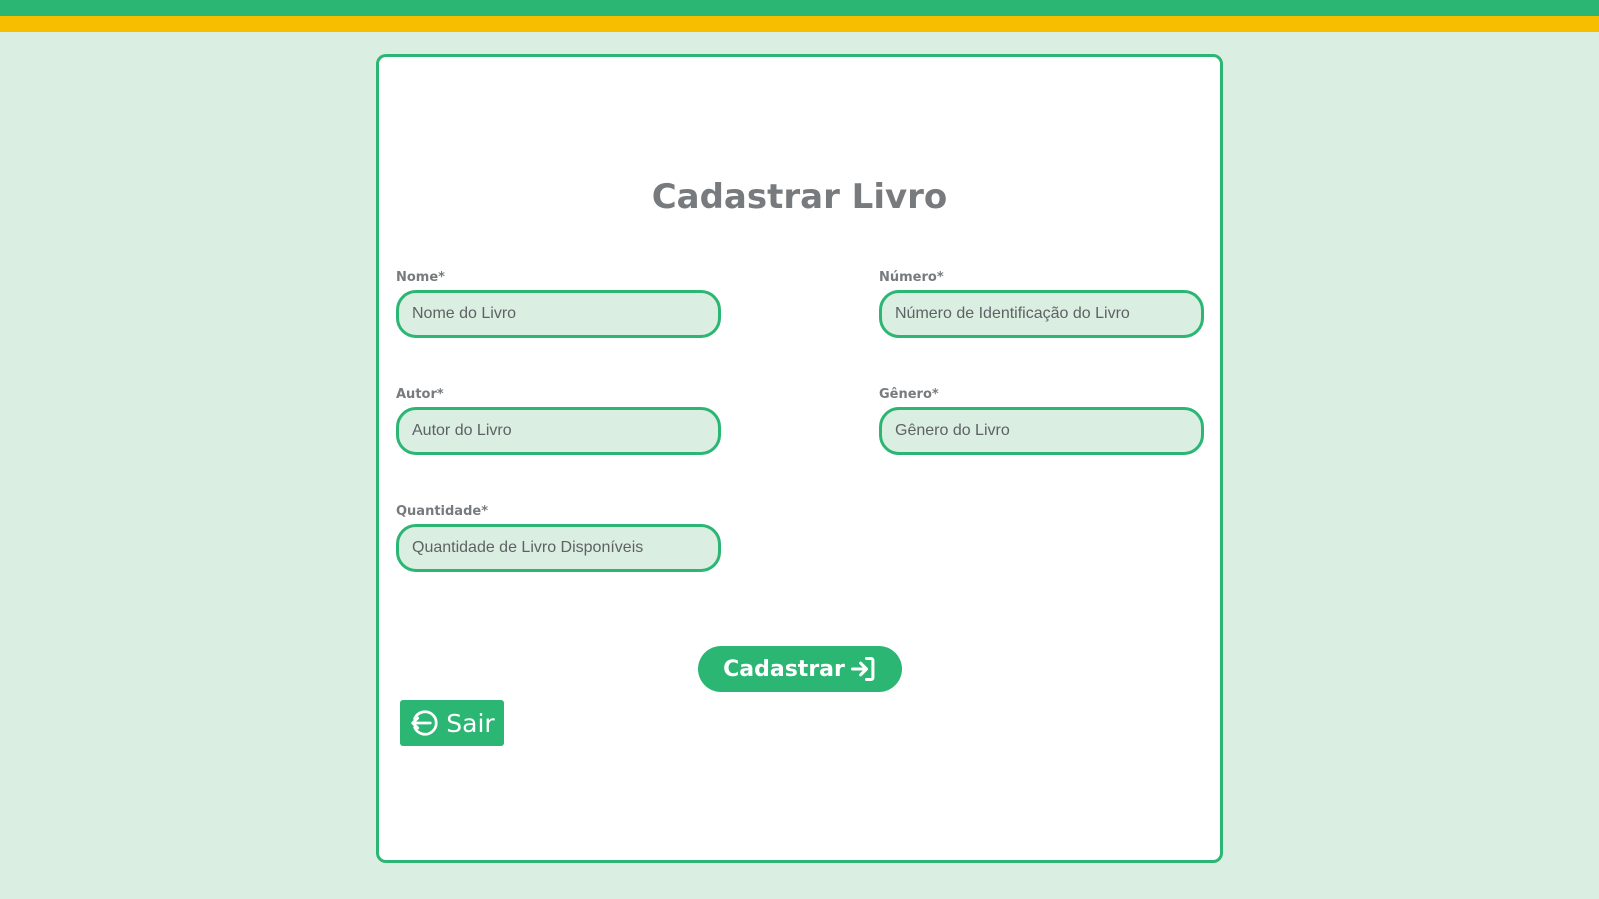 The width and height of the screenshot is (1599, 899). Describe the element at coordinates (558, 431) in the screenshot. I see `autor-input` at that location.